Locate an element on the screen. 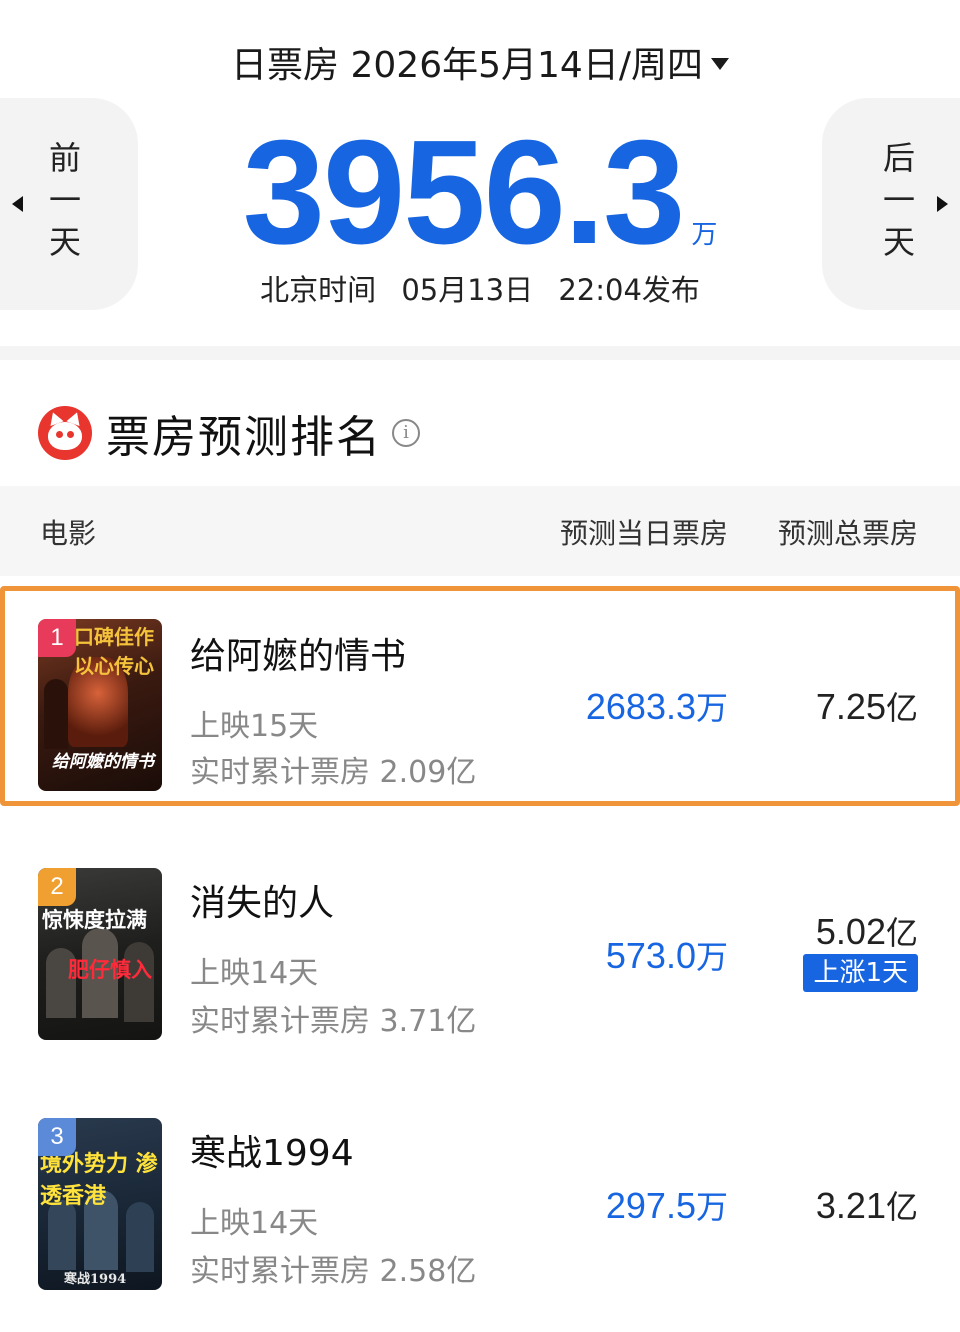 This screenshot has height=1332, width=960. total-value: 3956.3 is located at coordinates (464, 192).